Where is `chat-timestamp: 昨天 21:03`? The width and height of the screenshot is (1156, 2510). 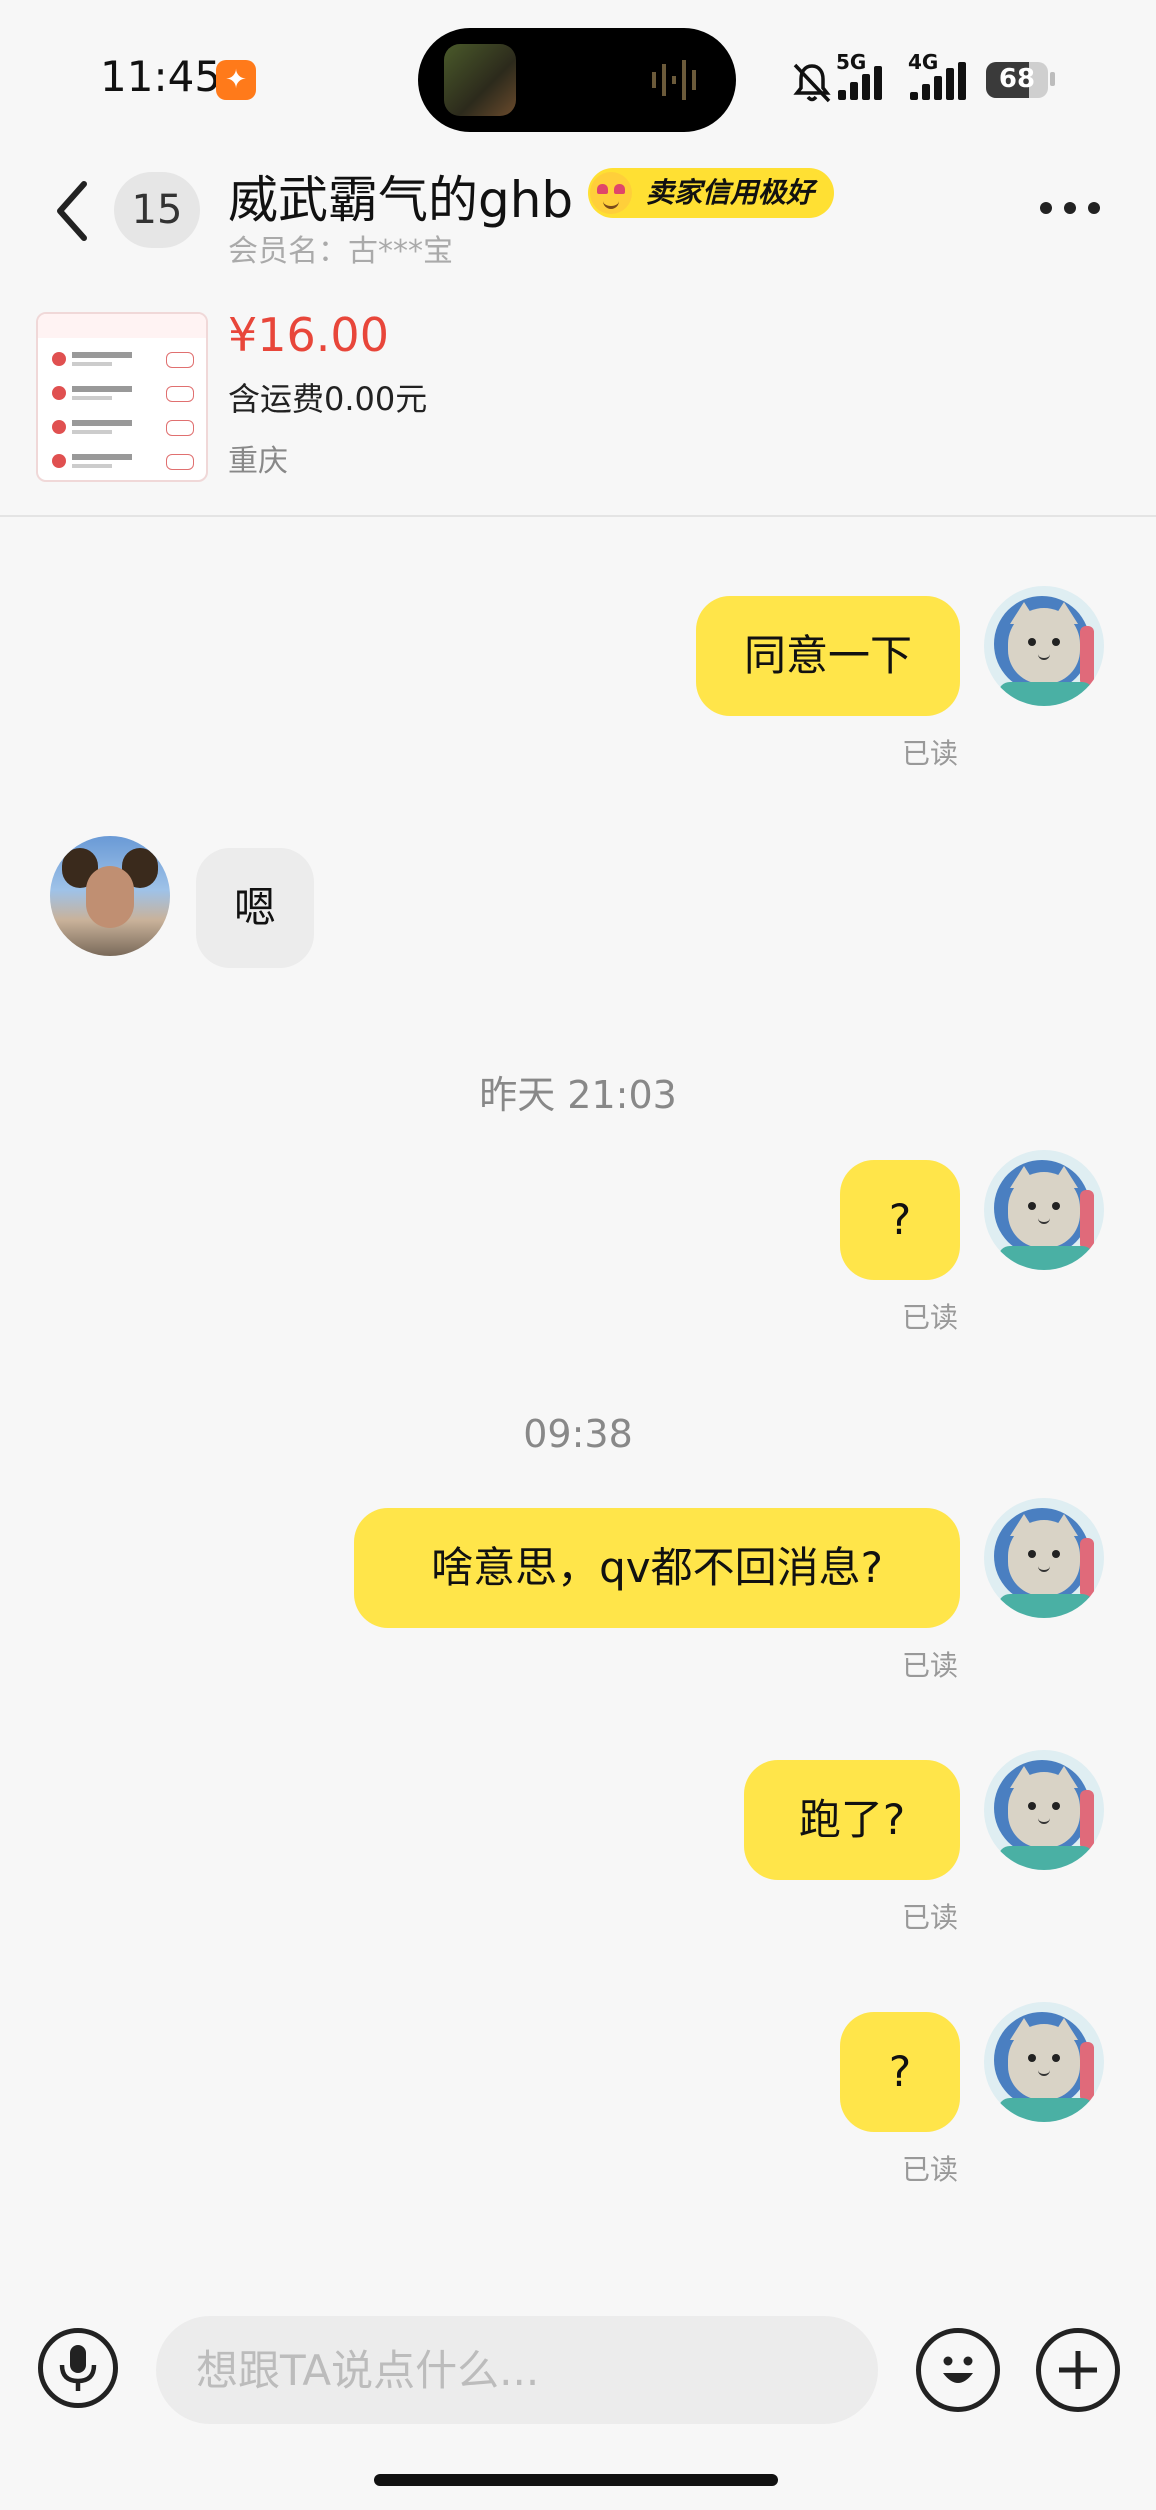 chat-timestamp: 昨天 21:03 is located at coordinates (578, 1095).